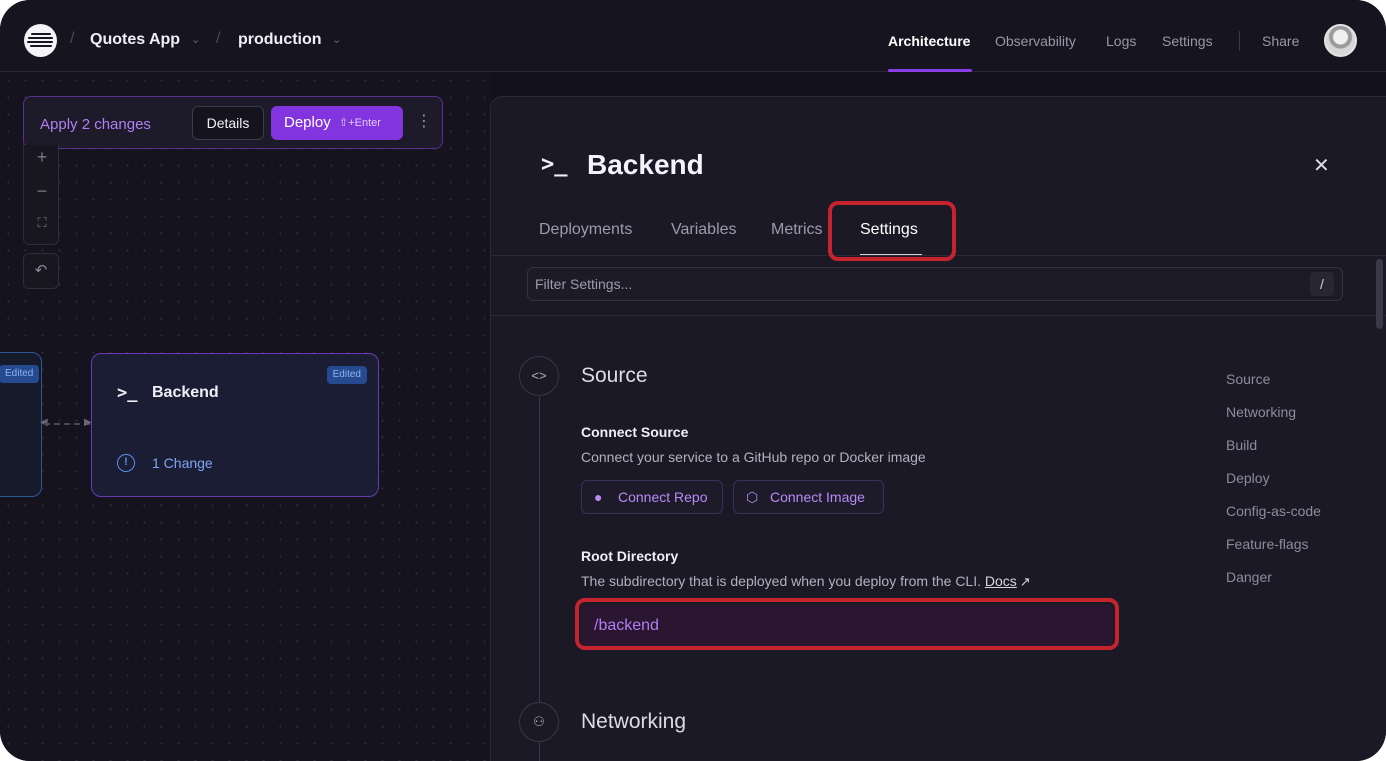 The height and width of the screenshot is (761, 1386). What do you see at coordinates (1273, 511) in the screenshot?
I see `side-nav-config-as-code: Config-as-code` at bounding box center [1273, 511].